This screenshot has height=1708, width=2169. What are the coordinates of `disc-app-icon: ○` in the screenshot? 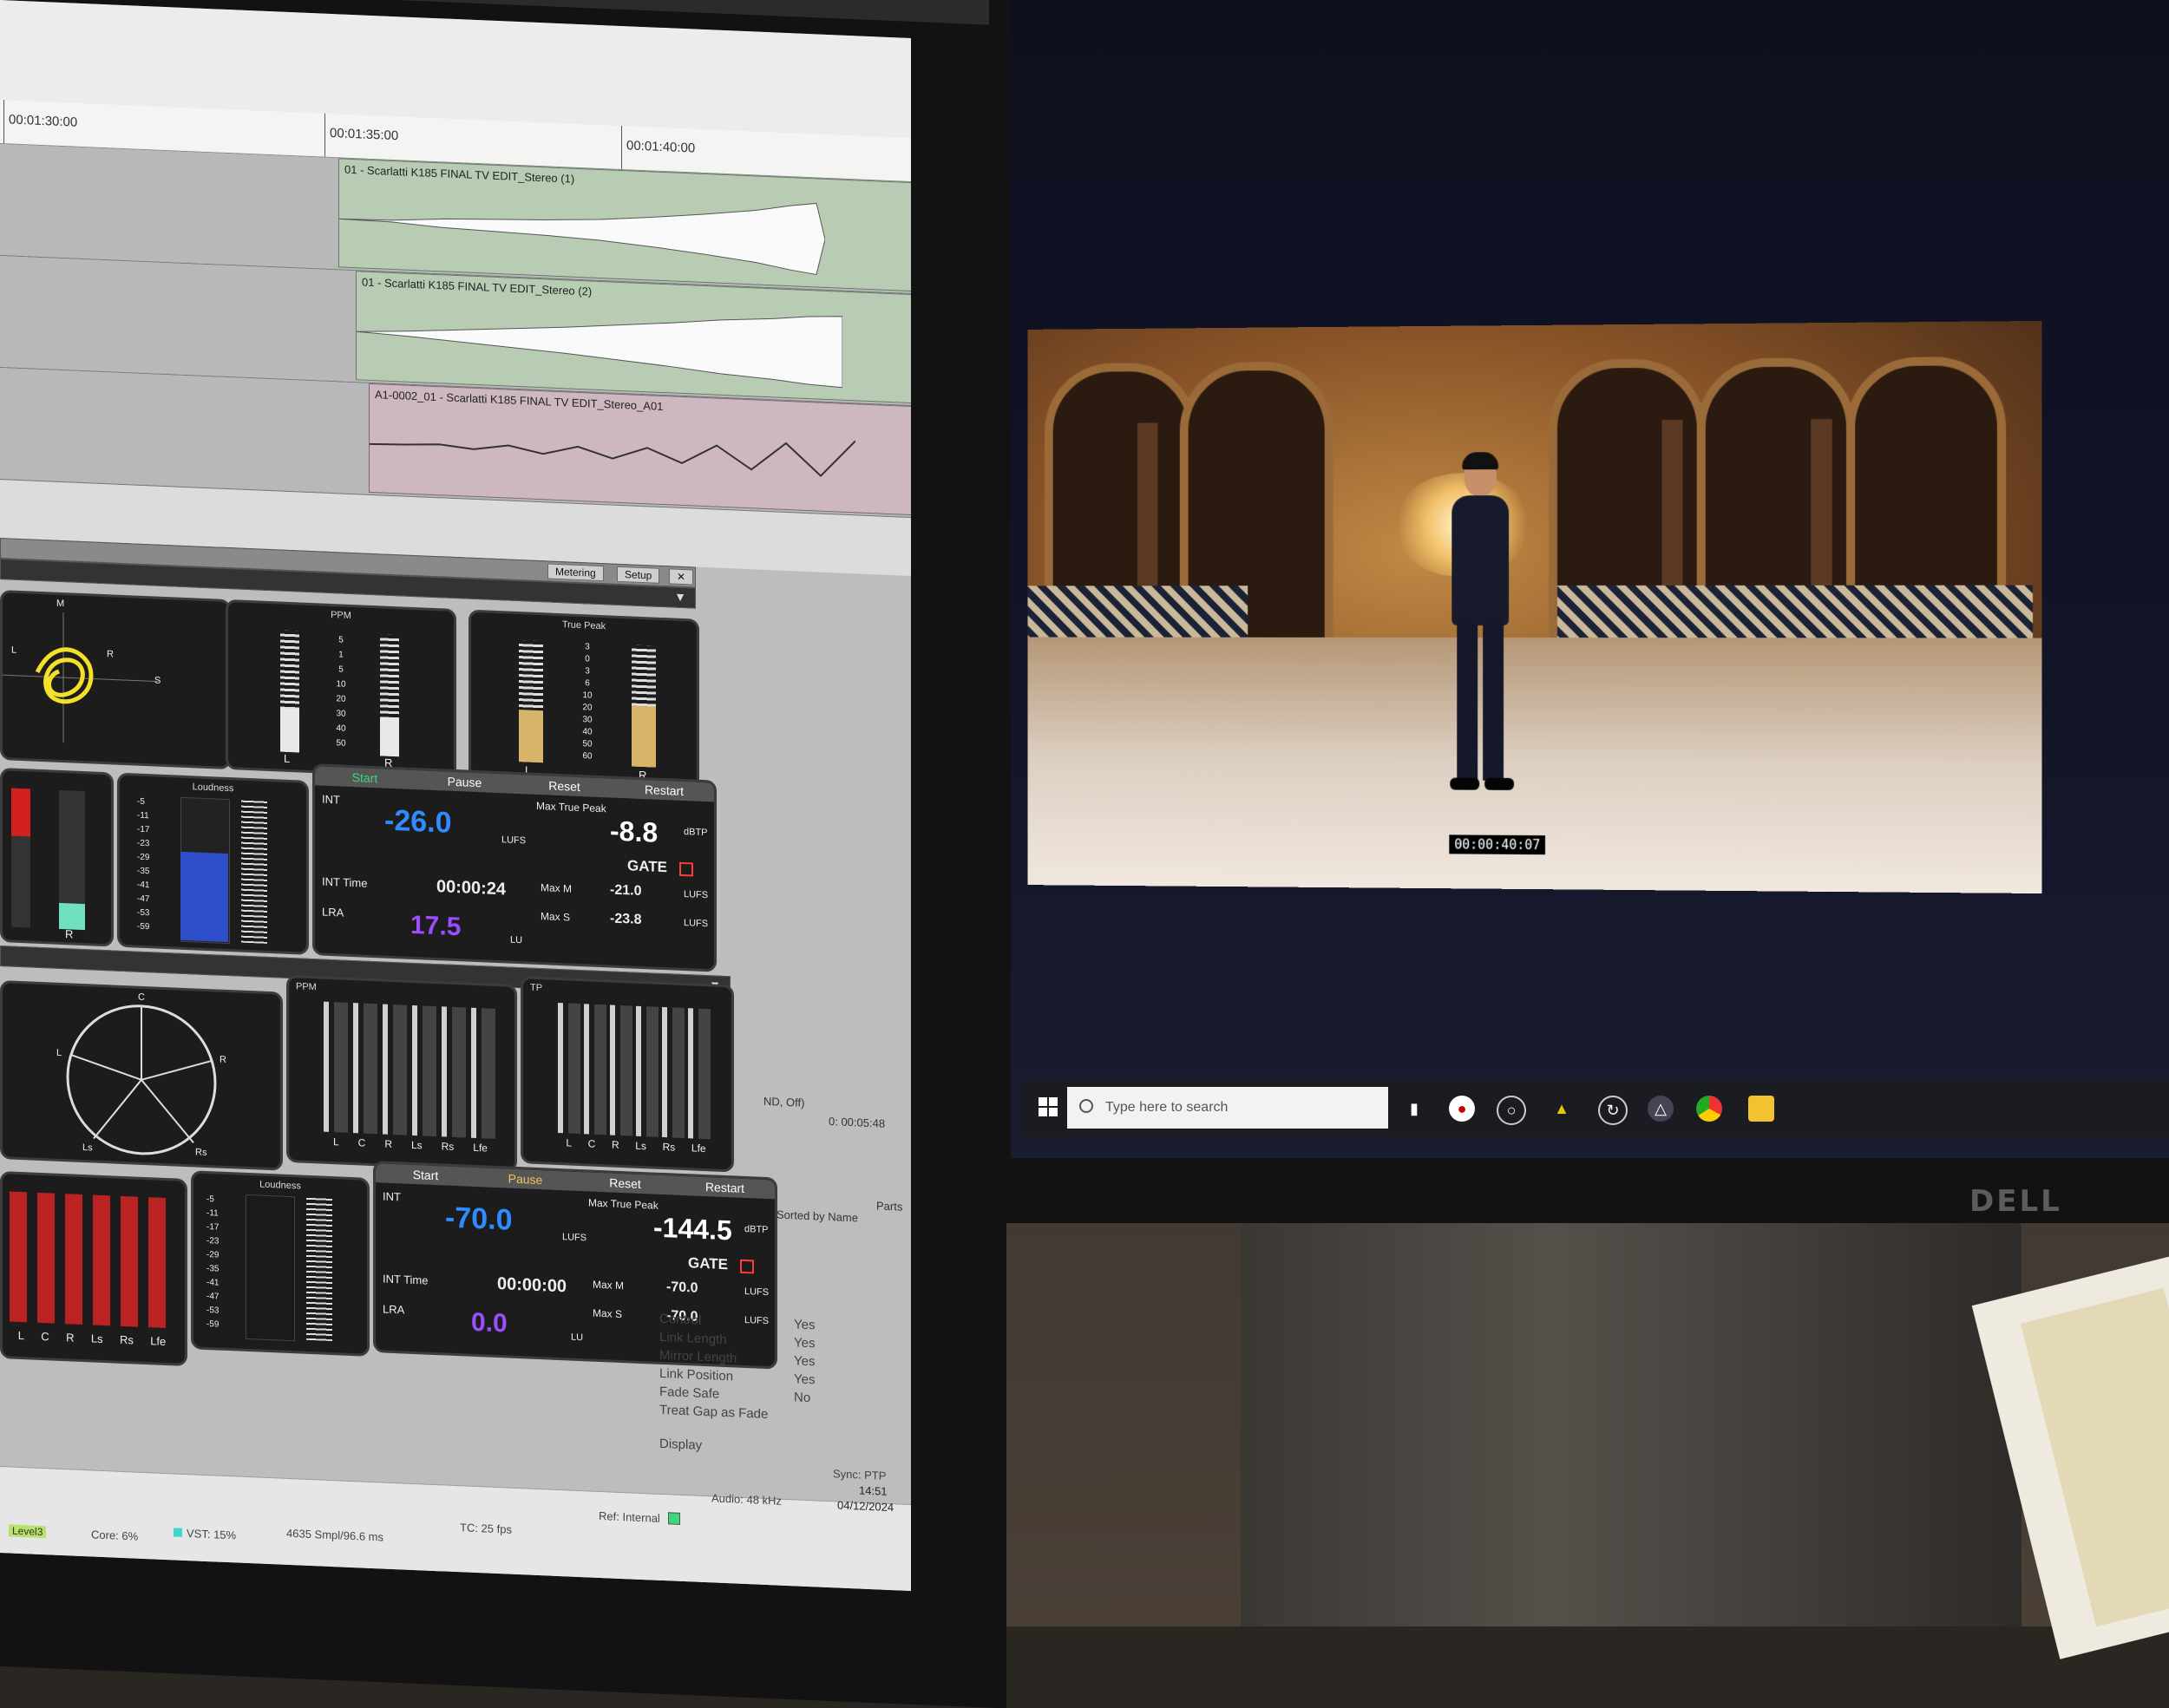 It's located at (1511, 1110).